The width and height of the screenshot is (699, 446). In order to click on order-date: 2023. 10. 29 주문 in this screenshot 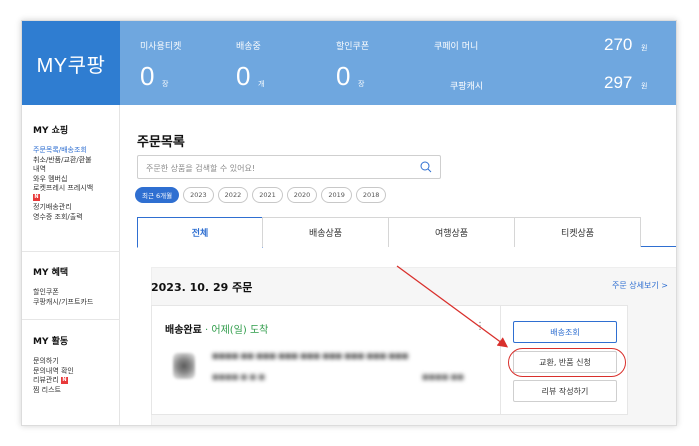, I will do `click(202, 287)`.